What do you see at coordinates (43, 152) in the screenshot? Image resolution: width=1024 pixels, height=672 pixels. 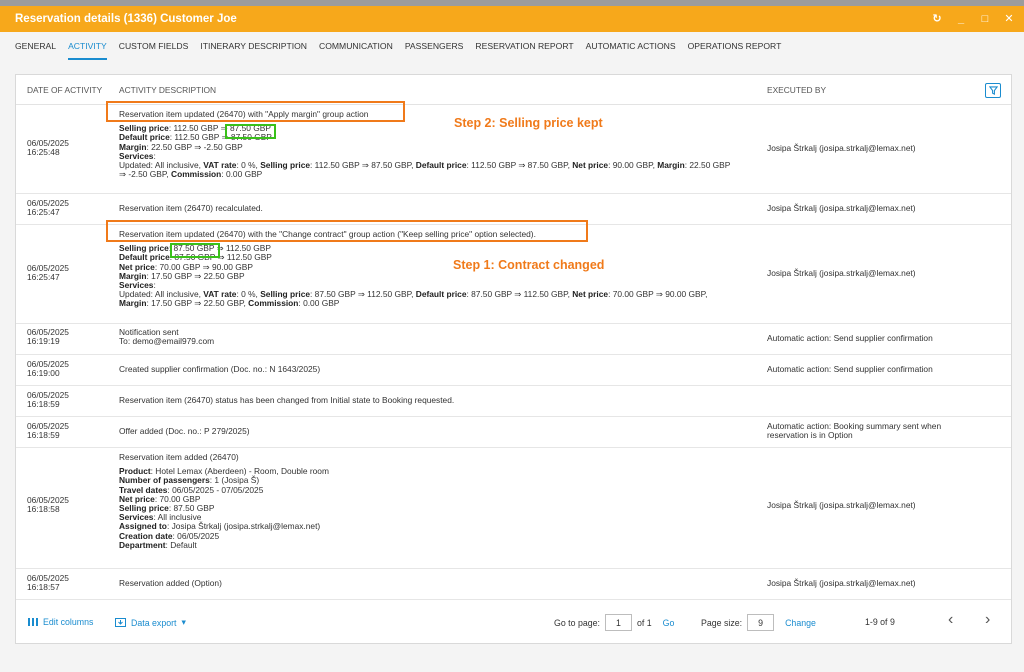 I see `activity-time: 16:25:48` at bounding box center [43, 152].